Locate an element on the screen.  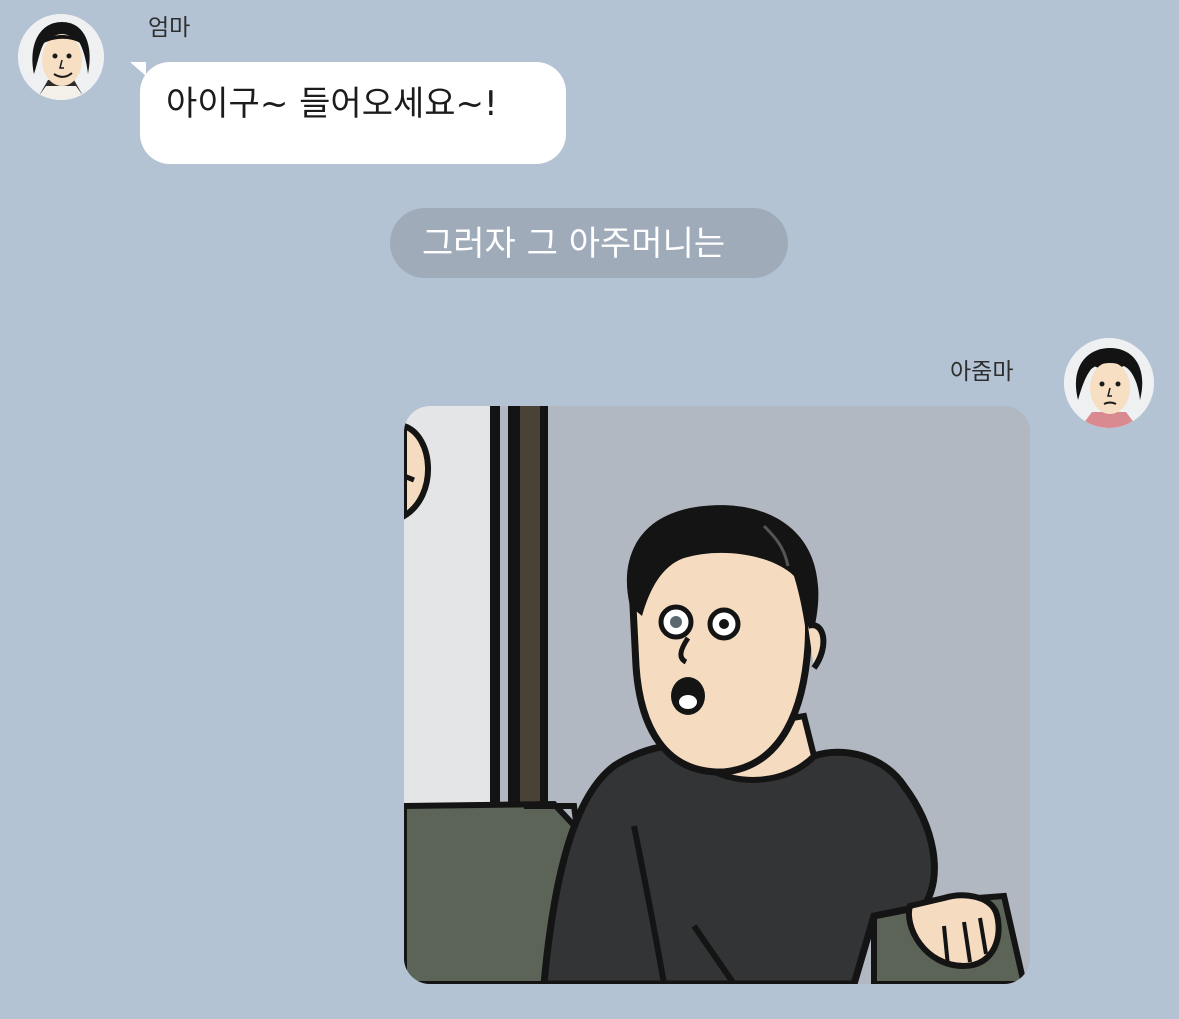
ajumma-avatar-icon is located at coordinates (1109, 383).